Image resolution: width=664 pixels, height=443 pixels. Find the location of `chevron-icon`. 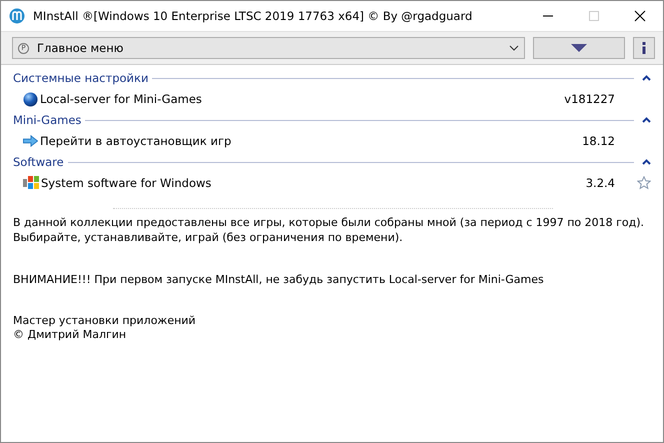

chevron-icon is located at coordinates (514, 48).